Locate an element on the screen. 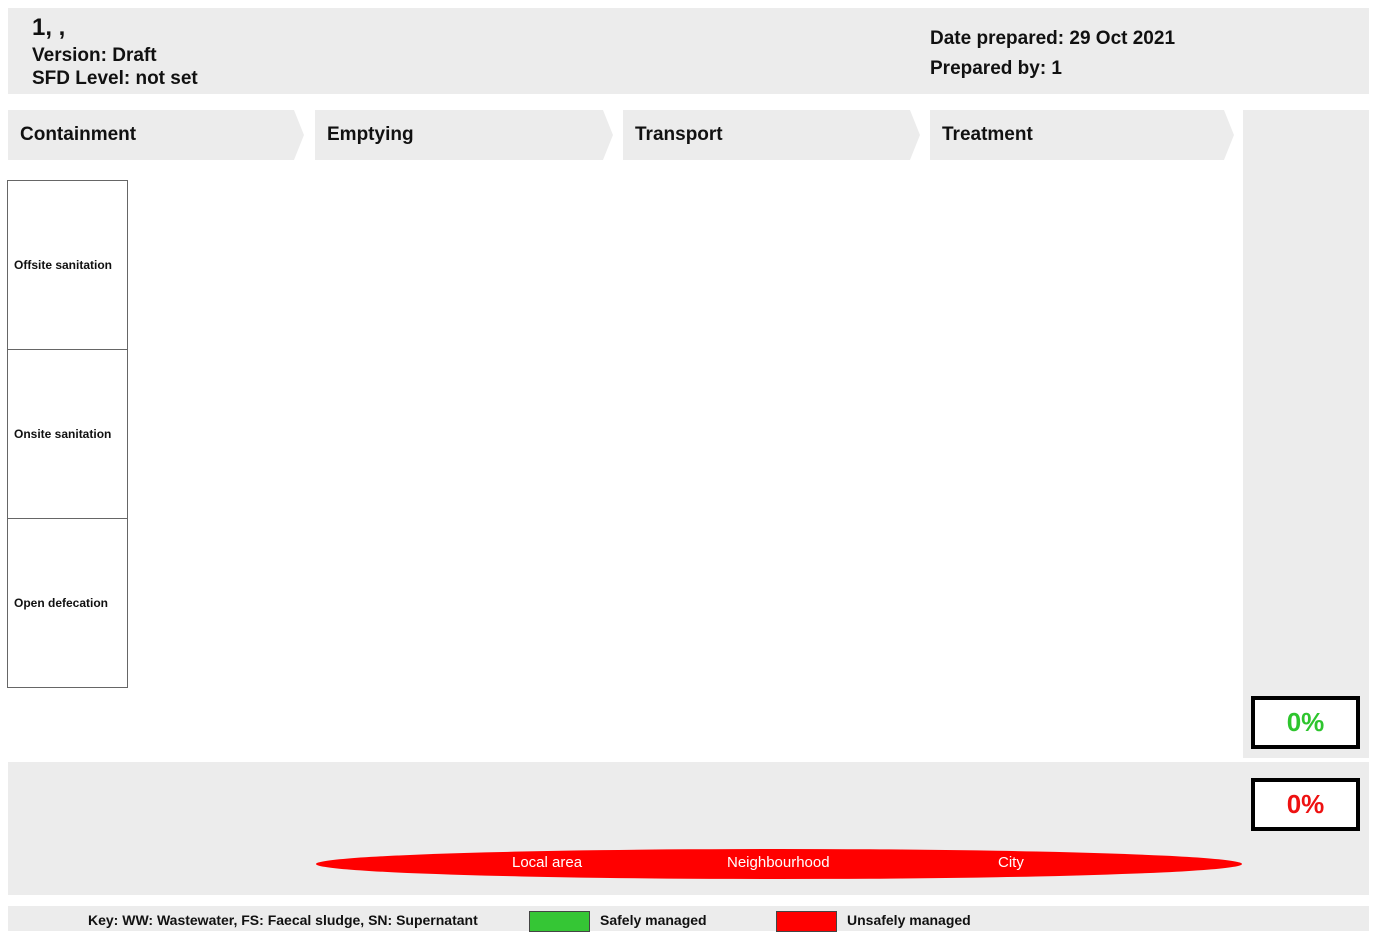 This screenshot has width=1376, height=932. header-panel is located at coordinates (688, 51).